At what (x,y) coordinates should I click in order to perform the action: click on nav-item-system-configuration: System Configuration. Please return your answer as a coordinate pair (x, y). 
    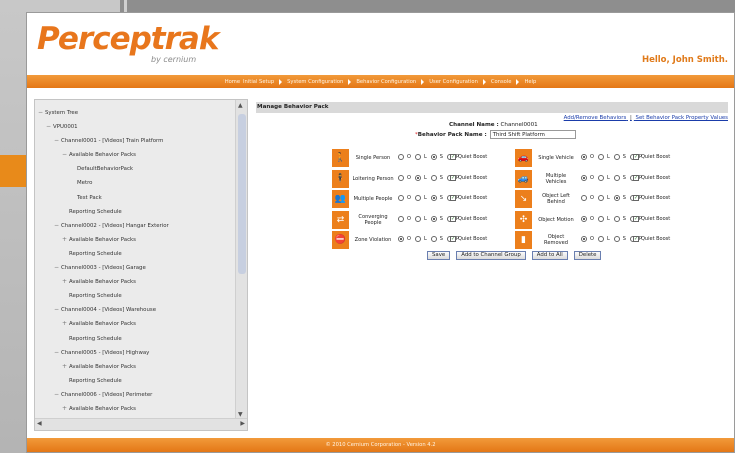
    Looking at the image, I should click on (315, 82).